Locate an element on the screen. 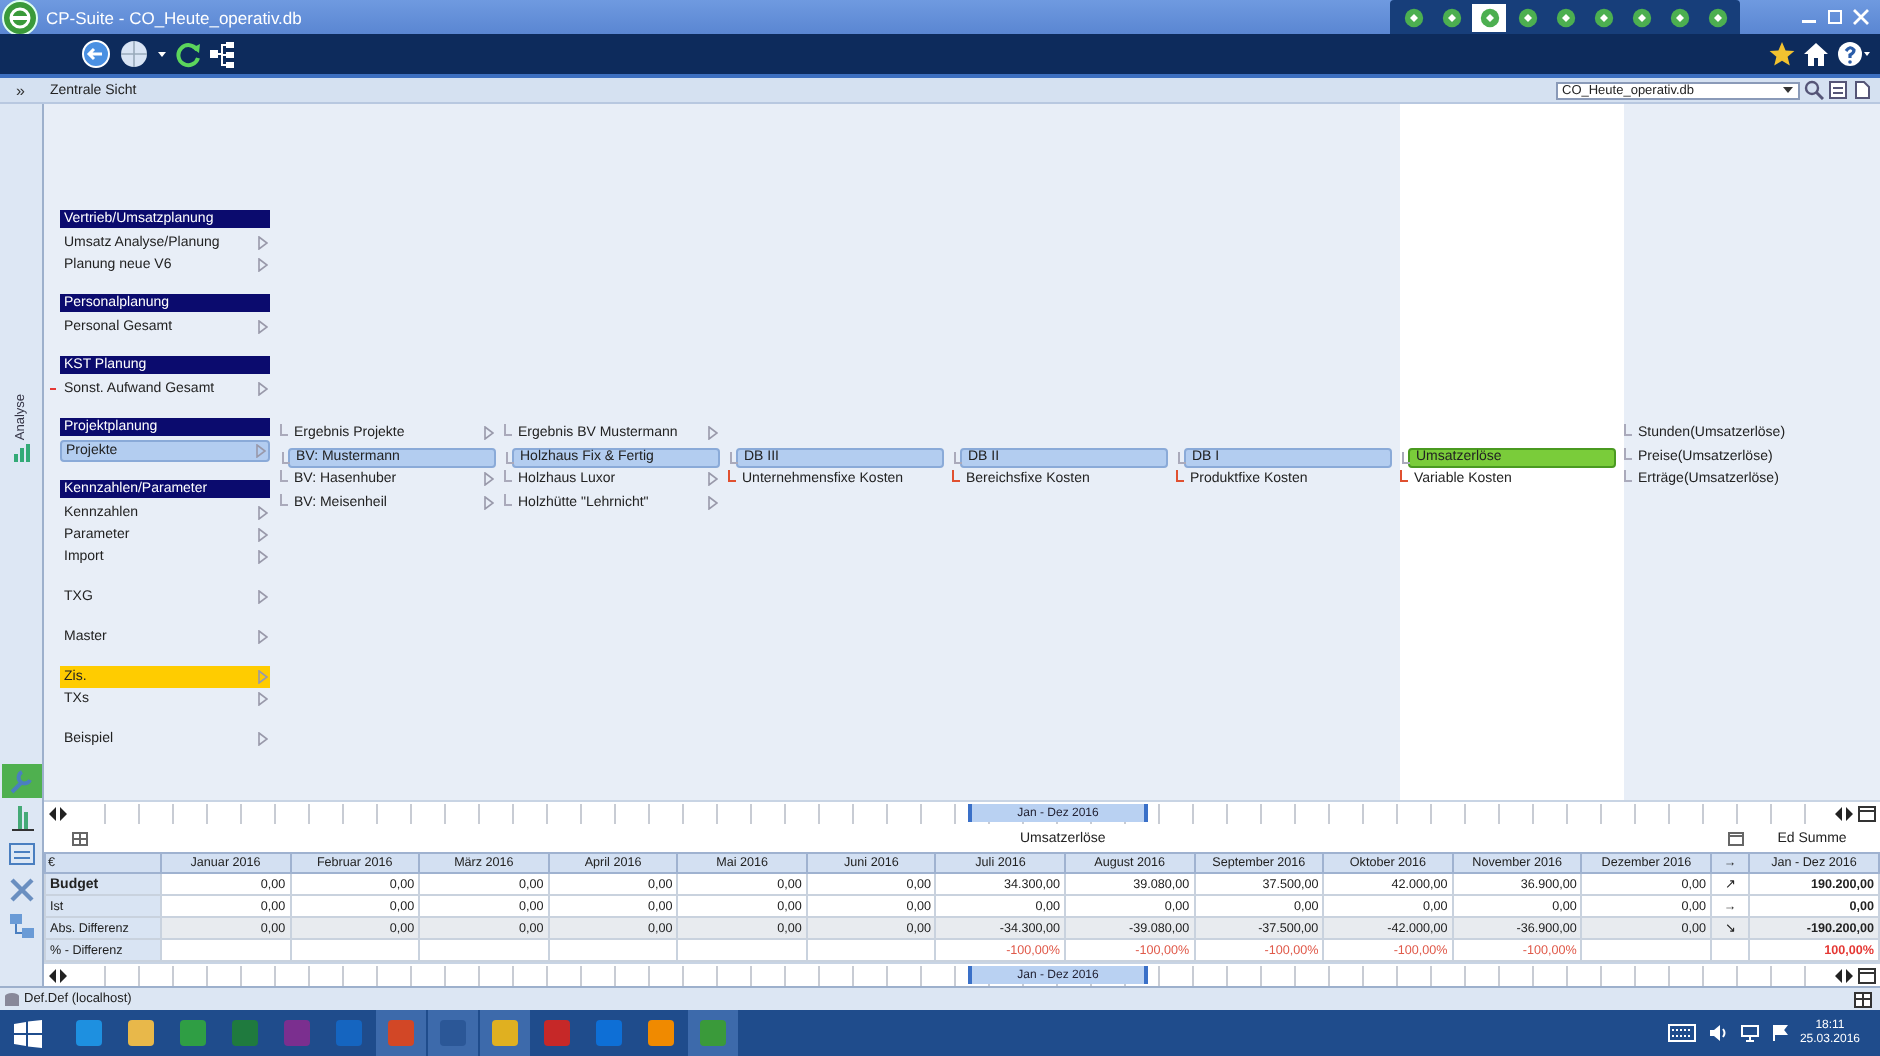 This screenshot has width=1880, height=1056. search-icon is located at coordinates (1814, 90).